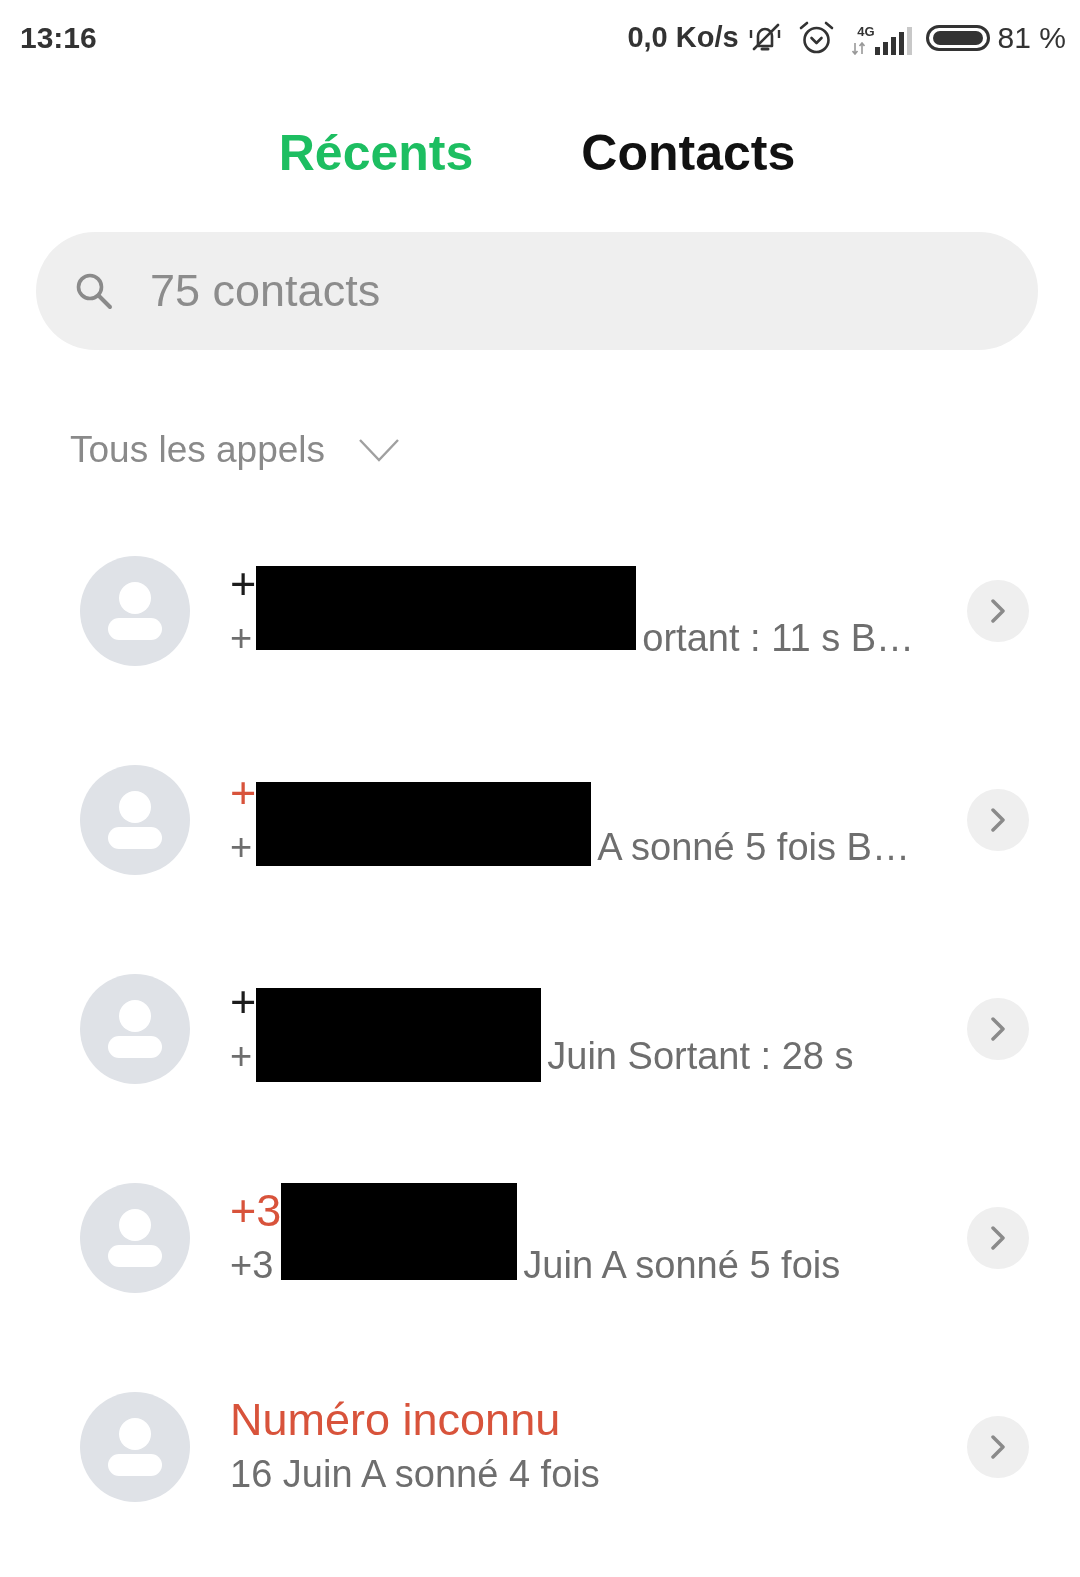  Describe the element at coordinates (94, 291) in the screenshot. I see `search-icon` at that location.